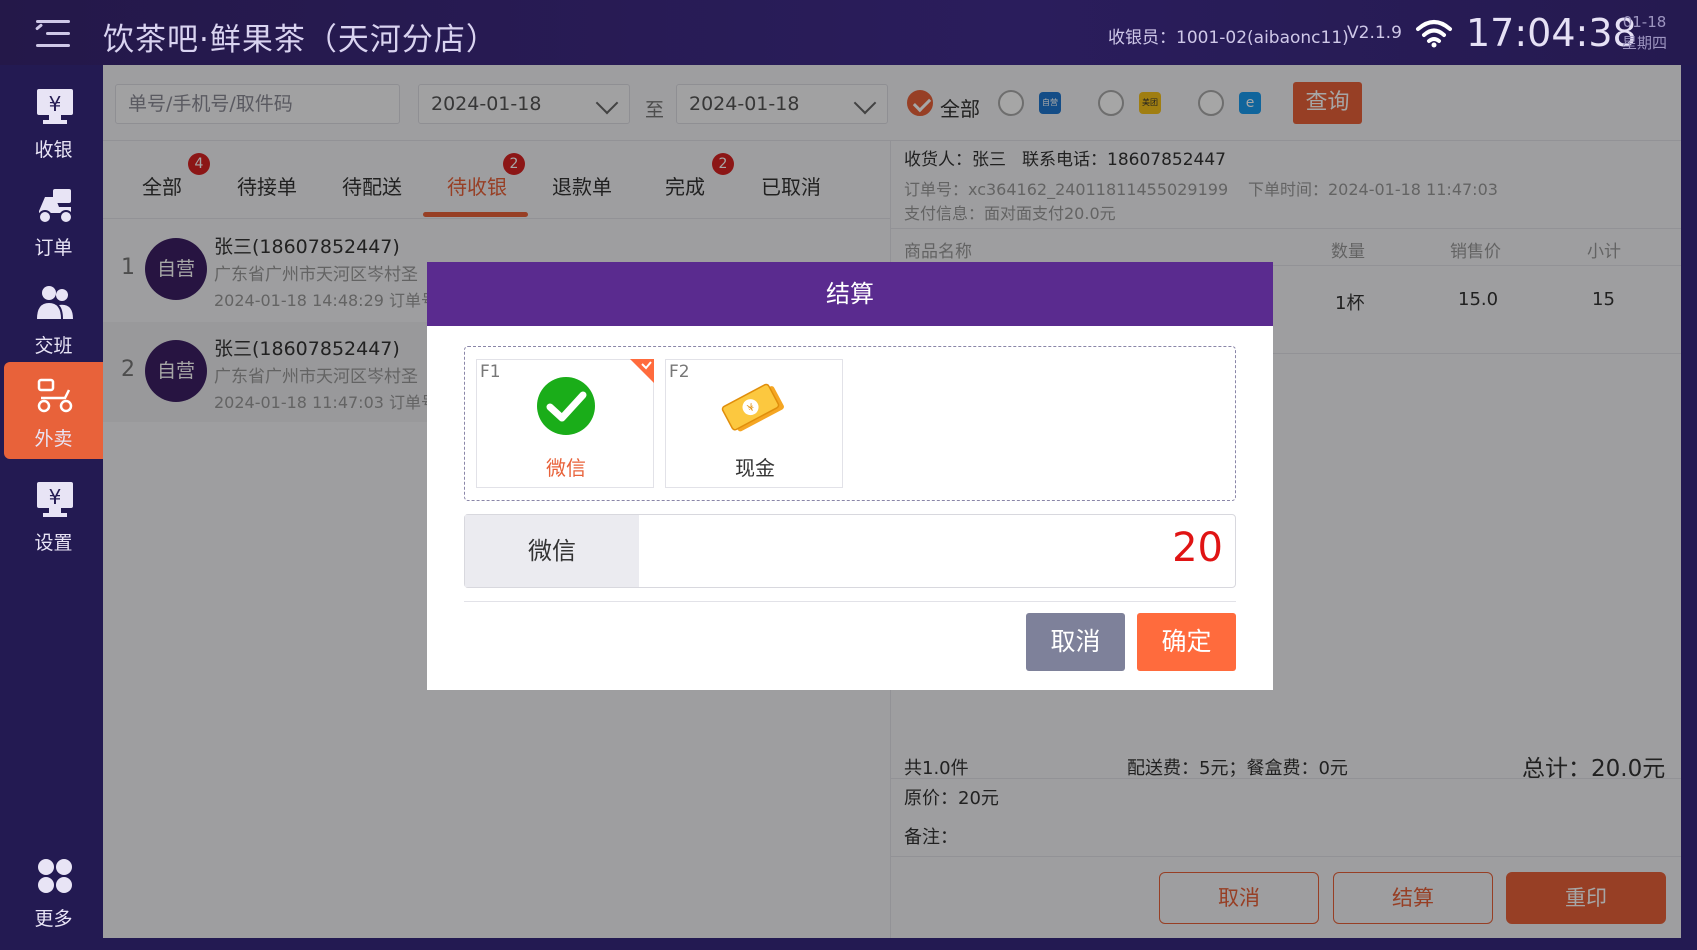  Describe the element at coordinates (850, 423) in the screenshot. I see `payment-methods: F1 微信 F2 ¥ 现金` at that location.